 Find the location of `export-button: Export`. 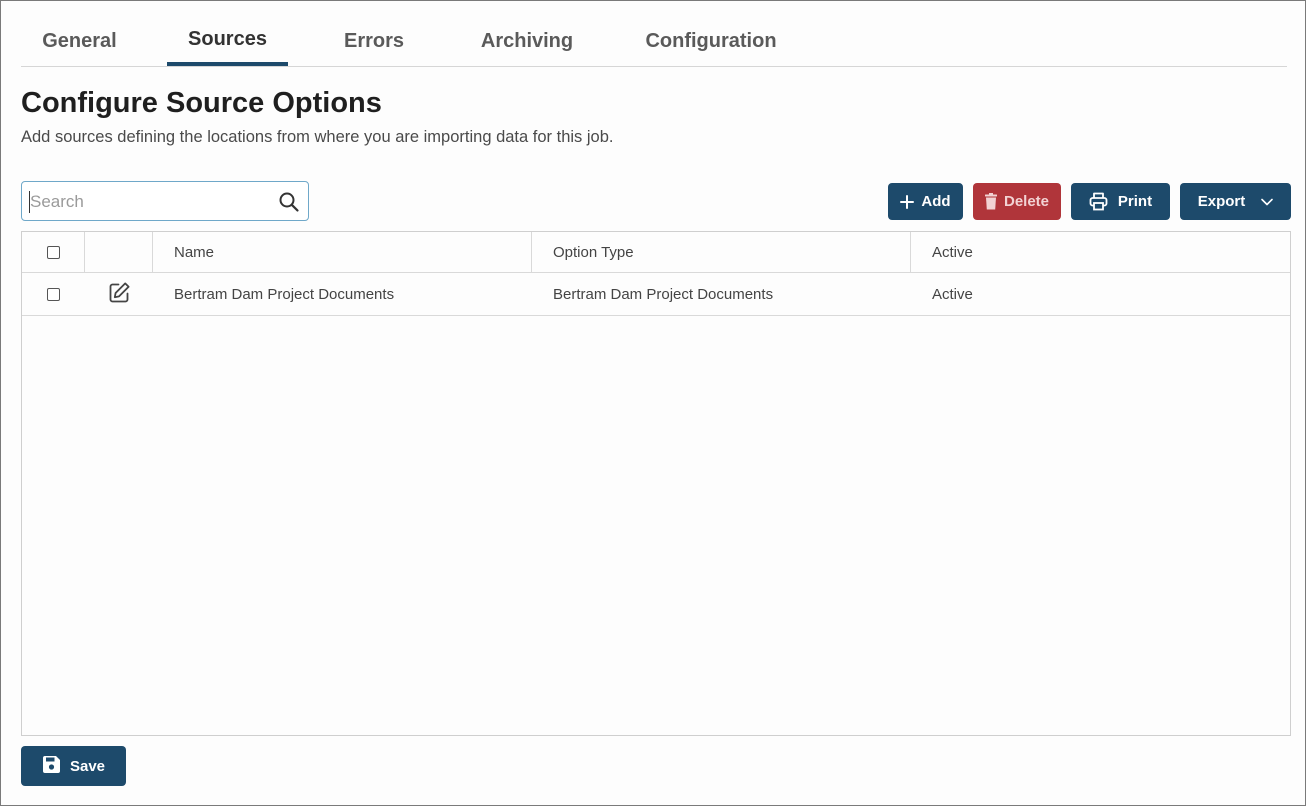

export-button: Export is located at coordinates (1235, 201).